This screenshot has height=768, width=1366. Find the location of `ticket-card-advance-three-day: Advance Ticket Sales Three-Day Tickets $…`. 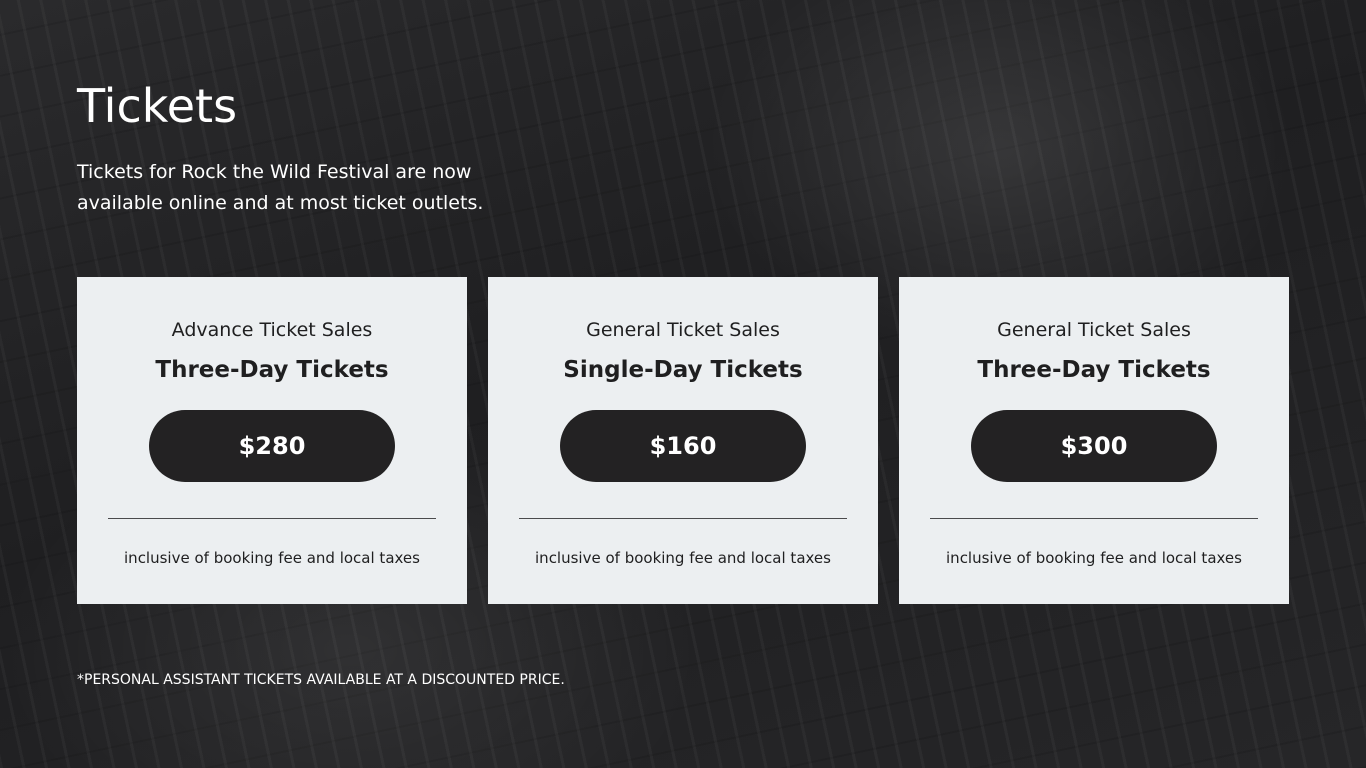

ticket-card-advance-three-day: Advance Ticket Sales Three-Day Tickets $… is located at coordinates (272, 440).